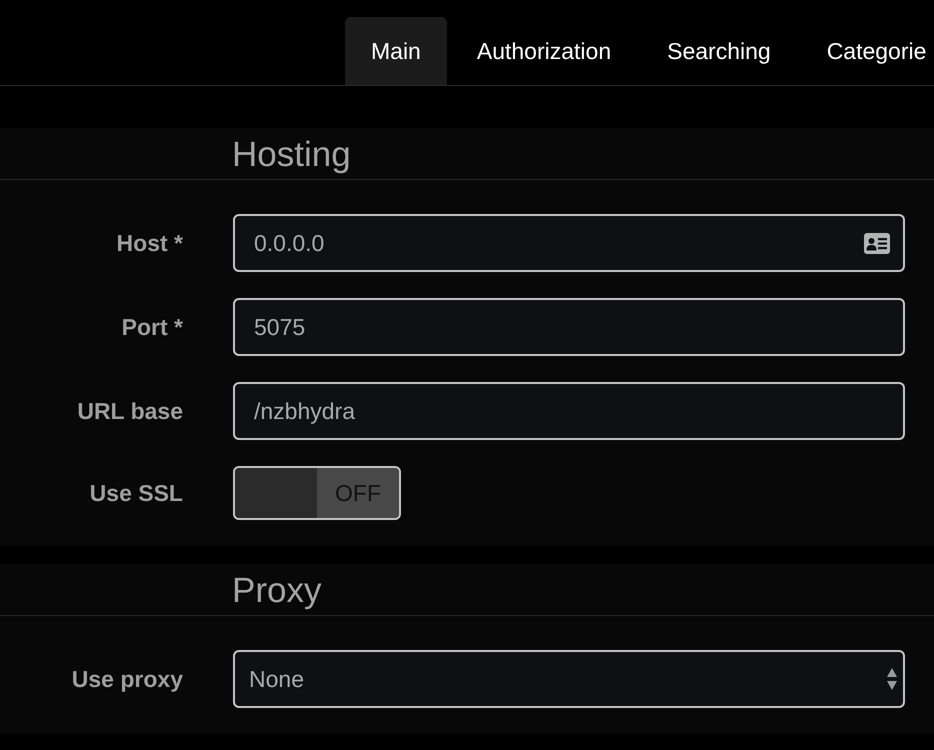  I want to click on section-heading: Hosting, so click(291, 155).